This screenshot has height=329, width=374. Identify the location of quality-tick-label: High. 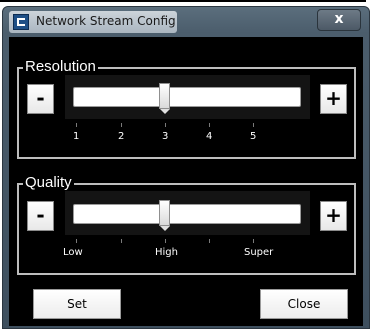
(166, 252).